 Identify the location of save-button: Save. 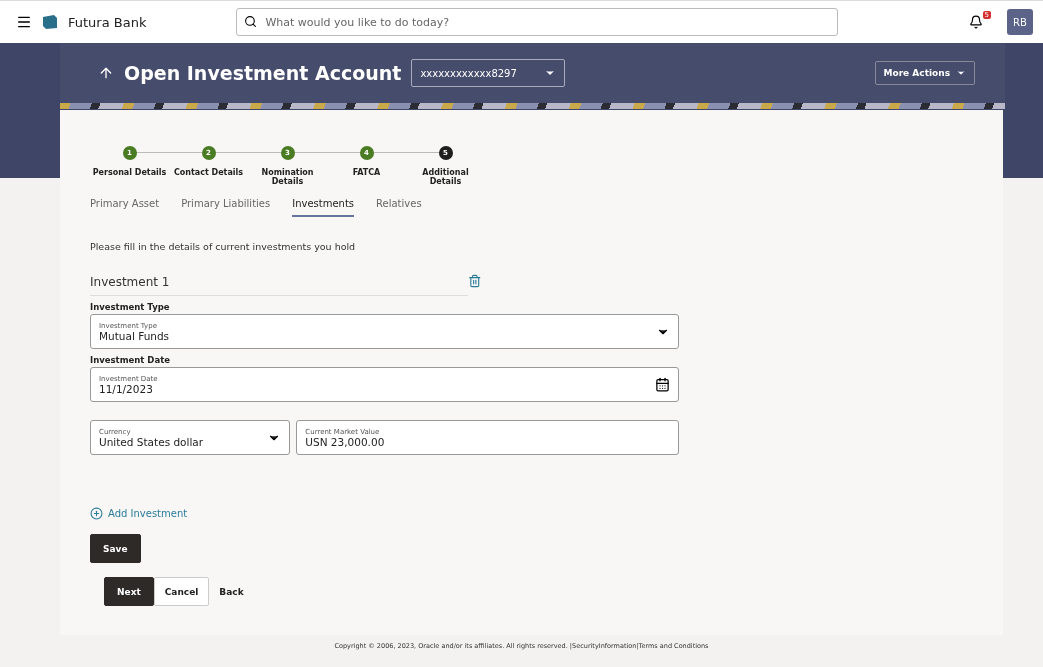
(115, 548).